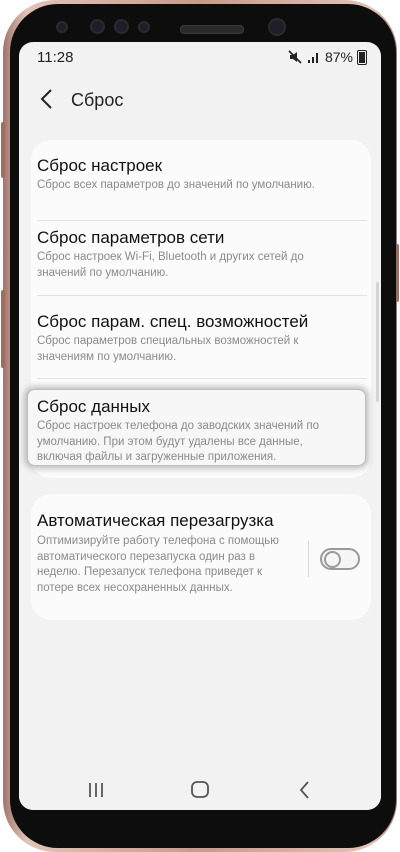 Image resolution: width=400 pixels, height=852 pixels. Describe the element at coordinates (362, 57) in the screenshot. I see `battery-icon` at that location.